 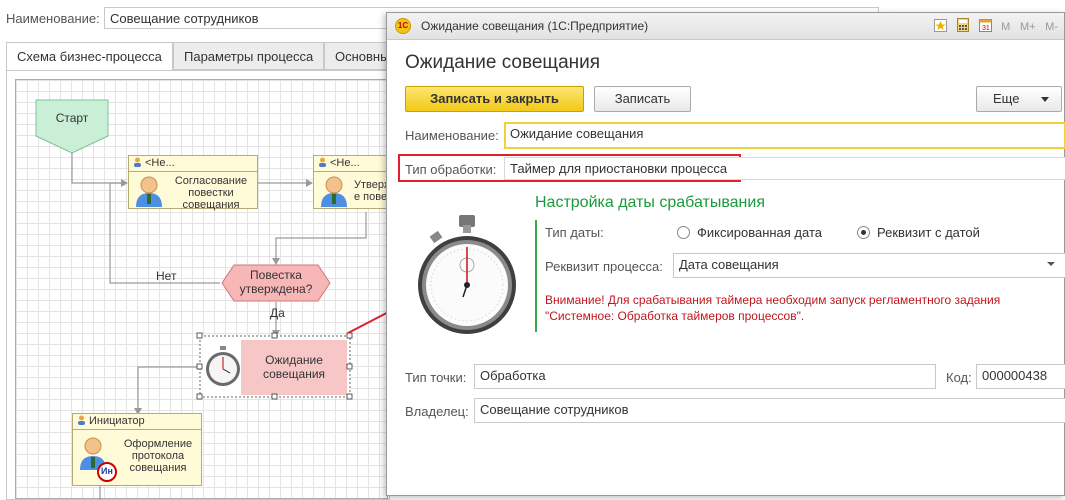 What do you see at coordinates (467, 274) in the screenshot?
I see `stopwatch-icon` at bounding box center [467, 274].